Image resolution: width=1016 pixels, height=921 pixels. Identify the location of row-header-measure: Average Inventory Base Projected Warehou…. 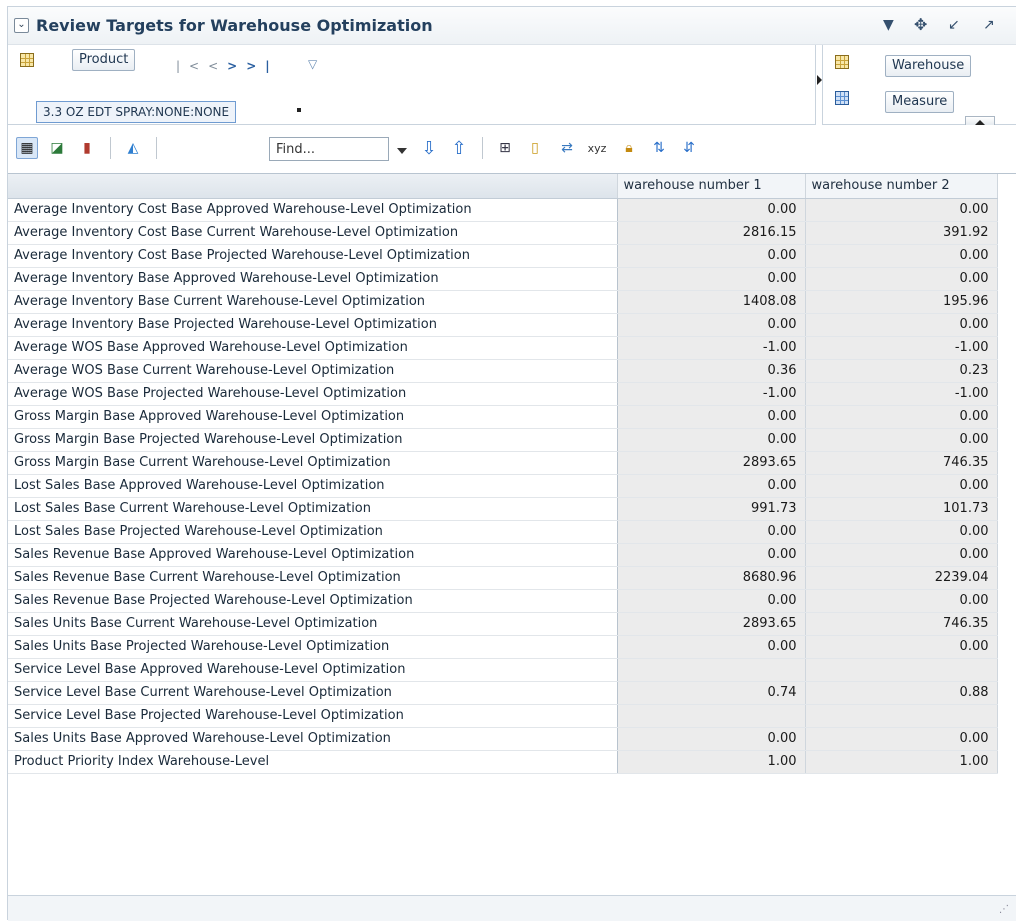
(313, 325).